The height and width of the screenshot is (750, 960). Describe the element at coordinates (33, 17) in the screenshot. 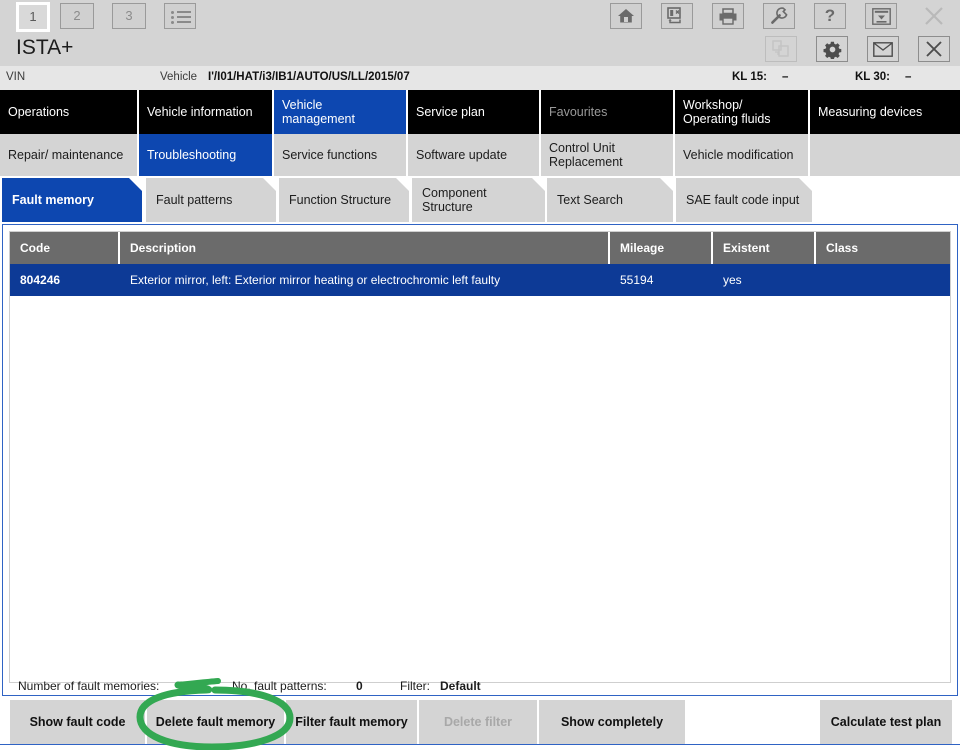

I see `session-tab-1: 1` at that location.